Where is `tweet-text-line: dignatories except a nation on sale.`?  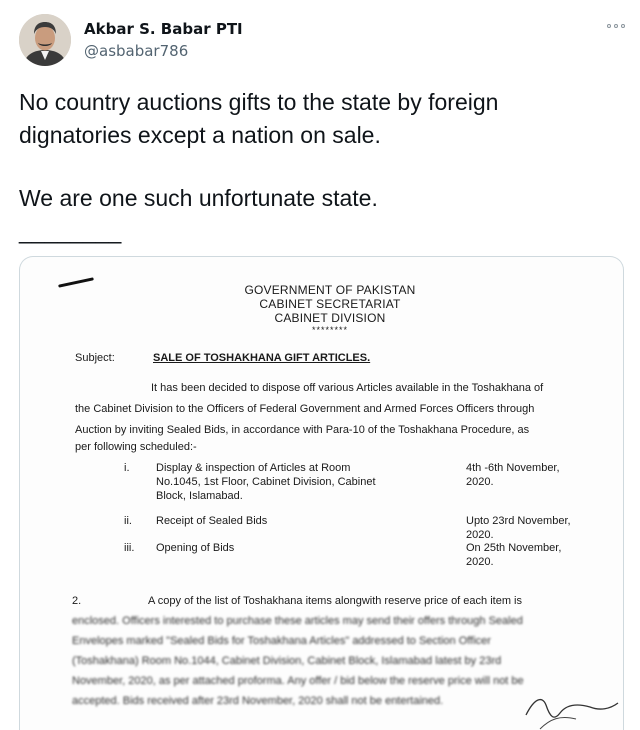 tweet-text-line: dignatories except a nation on sale. is located at coordinates (200, 135).